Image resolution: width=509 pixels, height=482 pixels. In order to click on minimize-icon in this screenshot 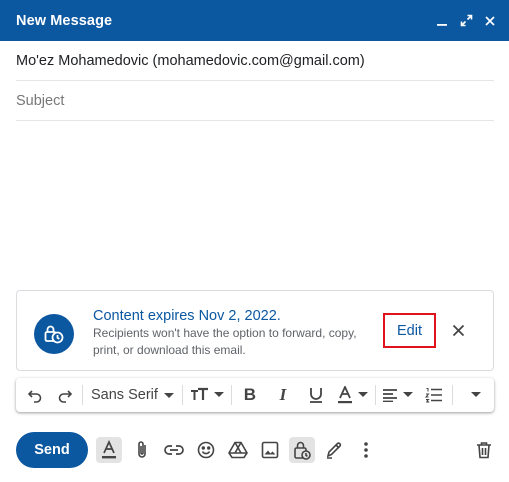, I will do `click(442, 21)`.